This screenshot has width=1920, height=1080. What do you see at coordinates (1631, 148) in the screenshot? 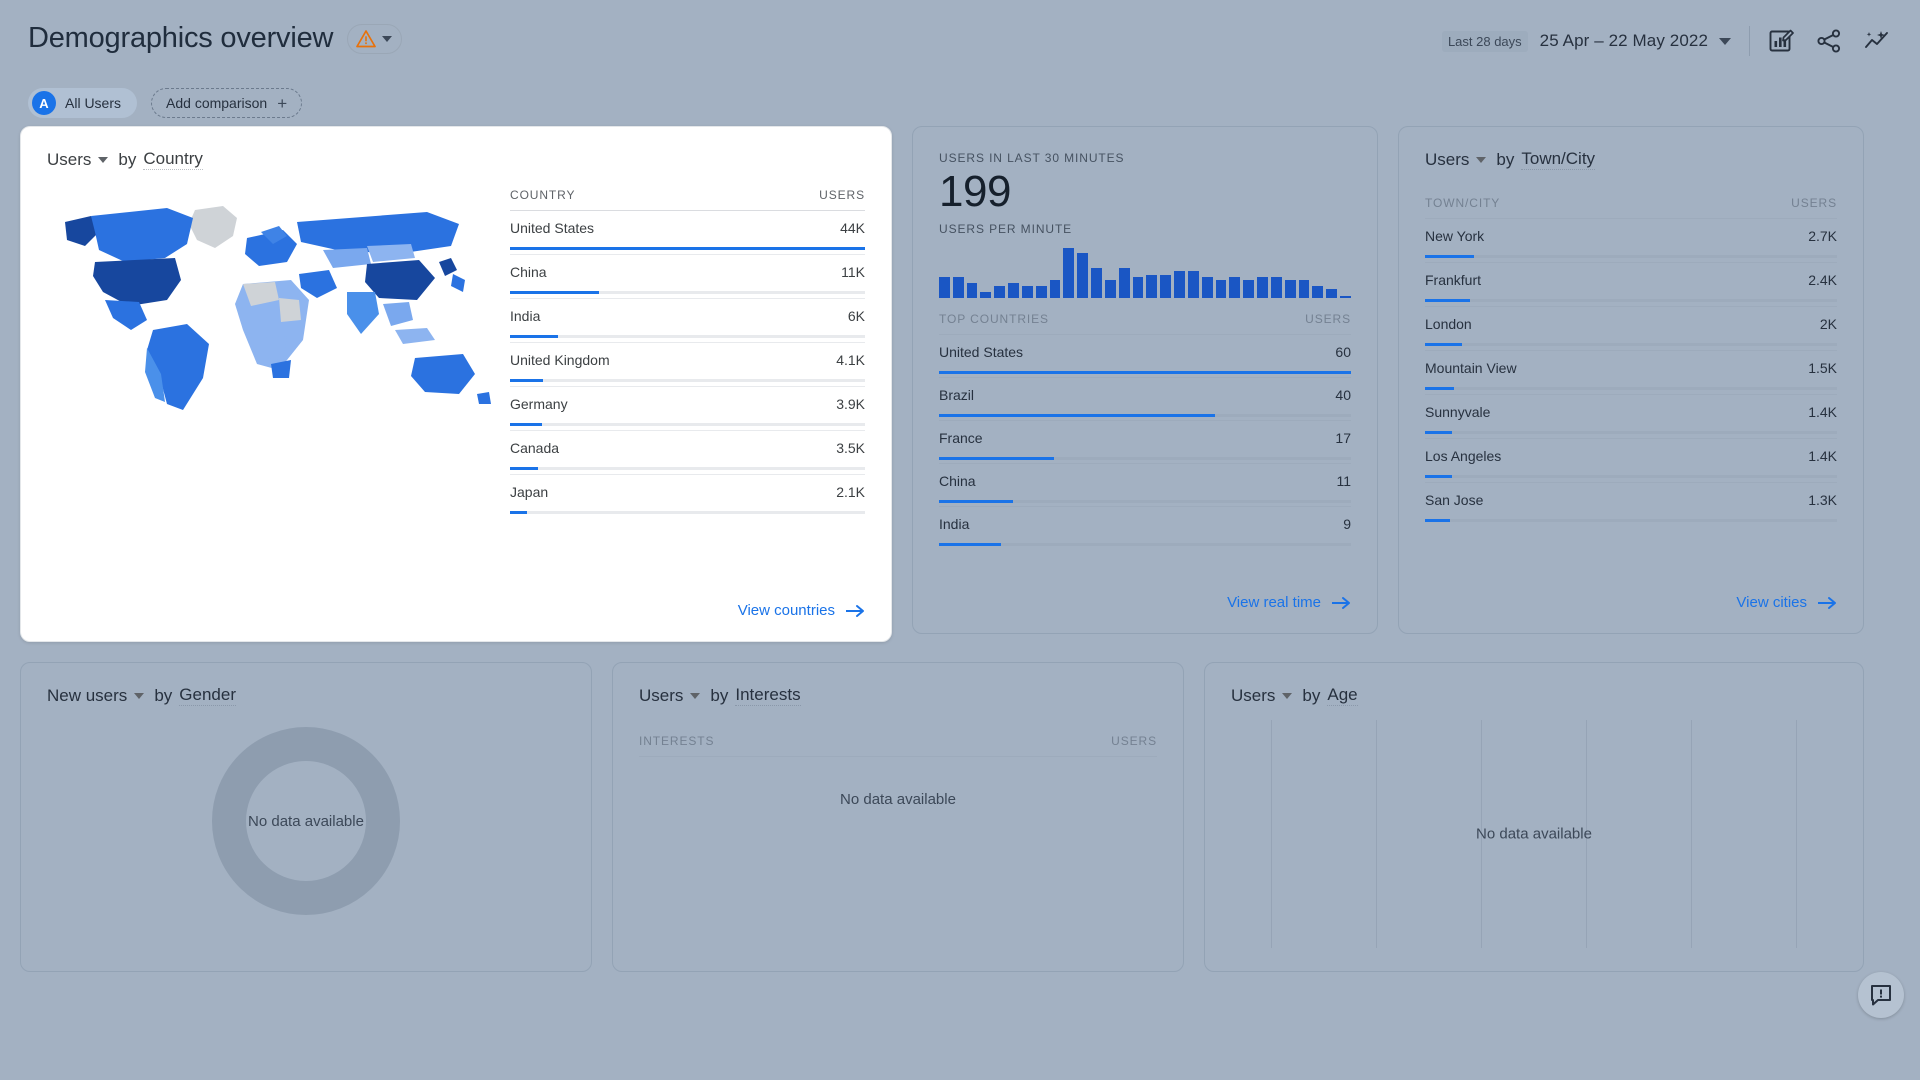
I see `card-title-city: Users by Town/City` at bounding box center [1631, 148].